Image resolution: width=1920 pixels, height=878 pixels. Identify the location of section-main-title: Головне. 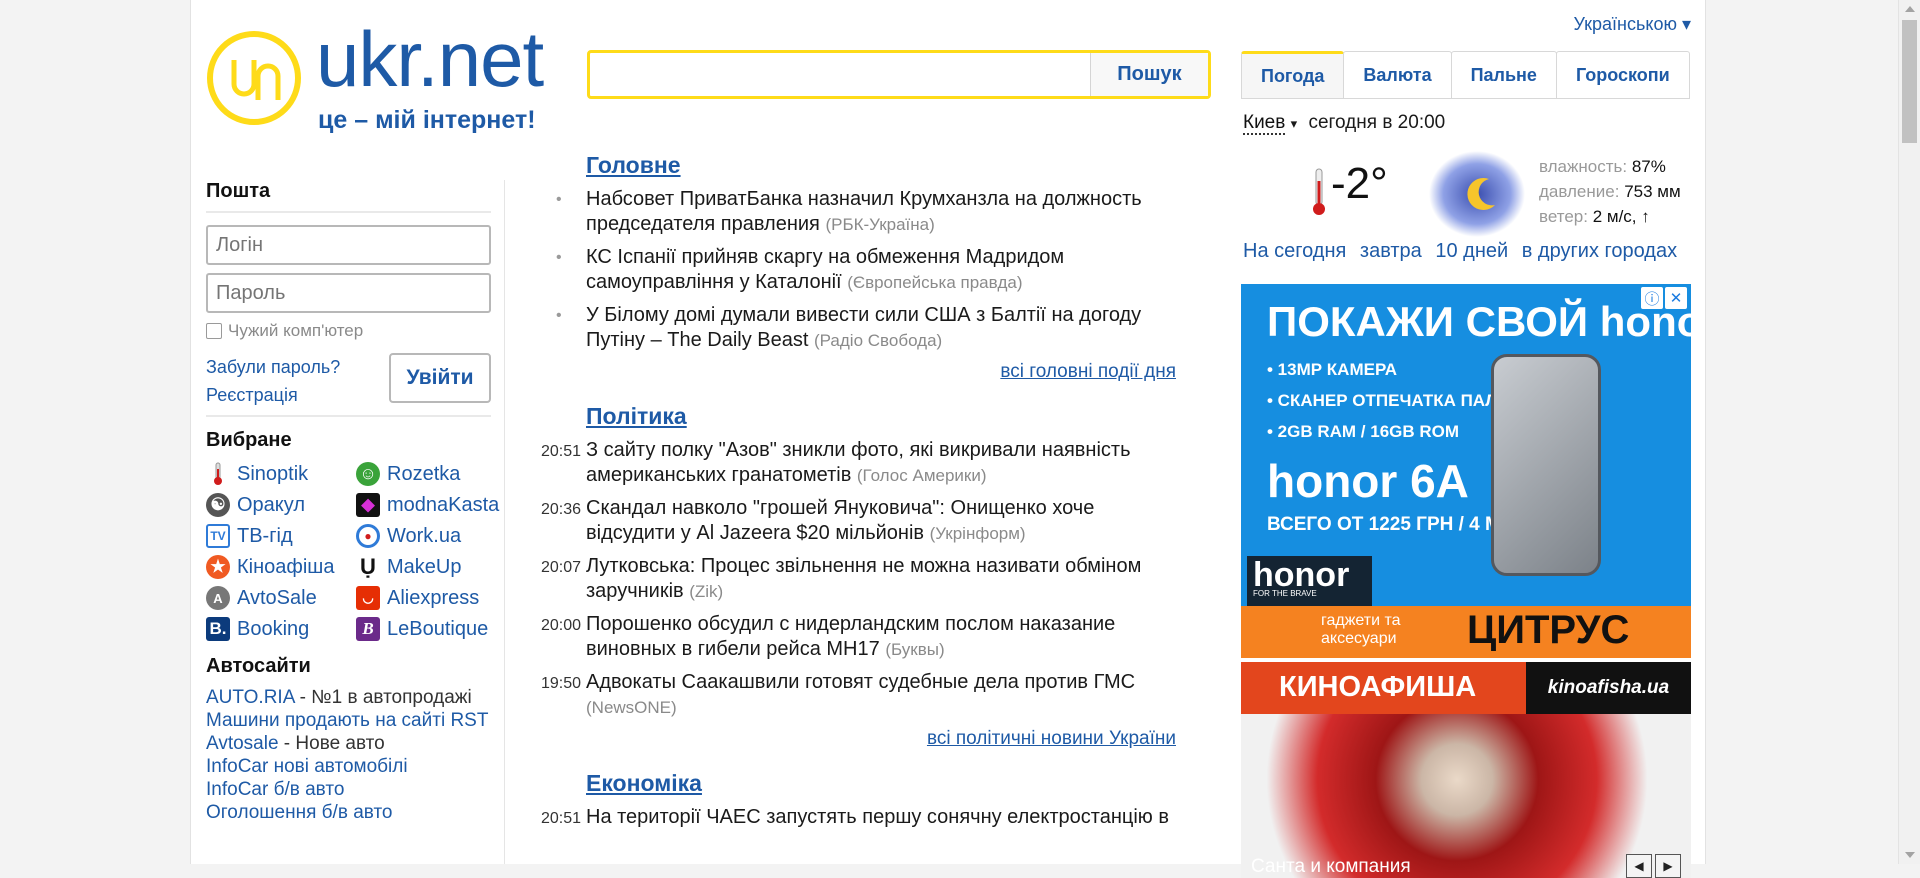
(633, 165).